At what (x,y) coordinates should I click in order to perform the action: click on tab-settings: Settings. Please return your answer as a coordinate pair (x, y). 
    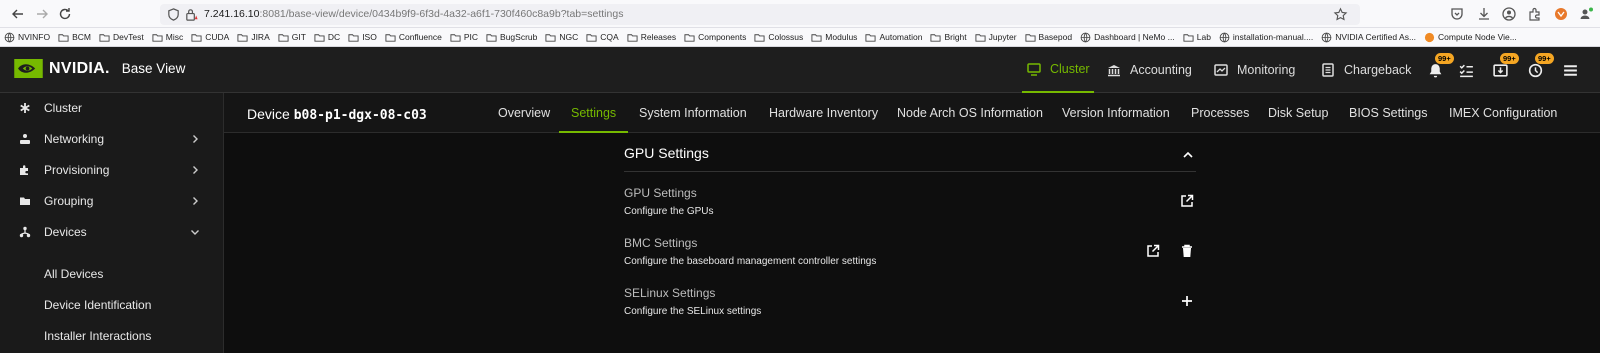
    Looking at the image, I should click on (594, 113).